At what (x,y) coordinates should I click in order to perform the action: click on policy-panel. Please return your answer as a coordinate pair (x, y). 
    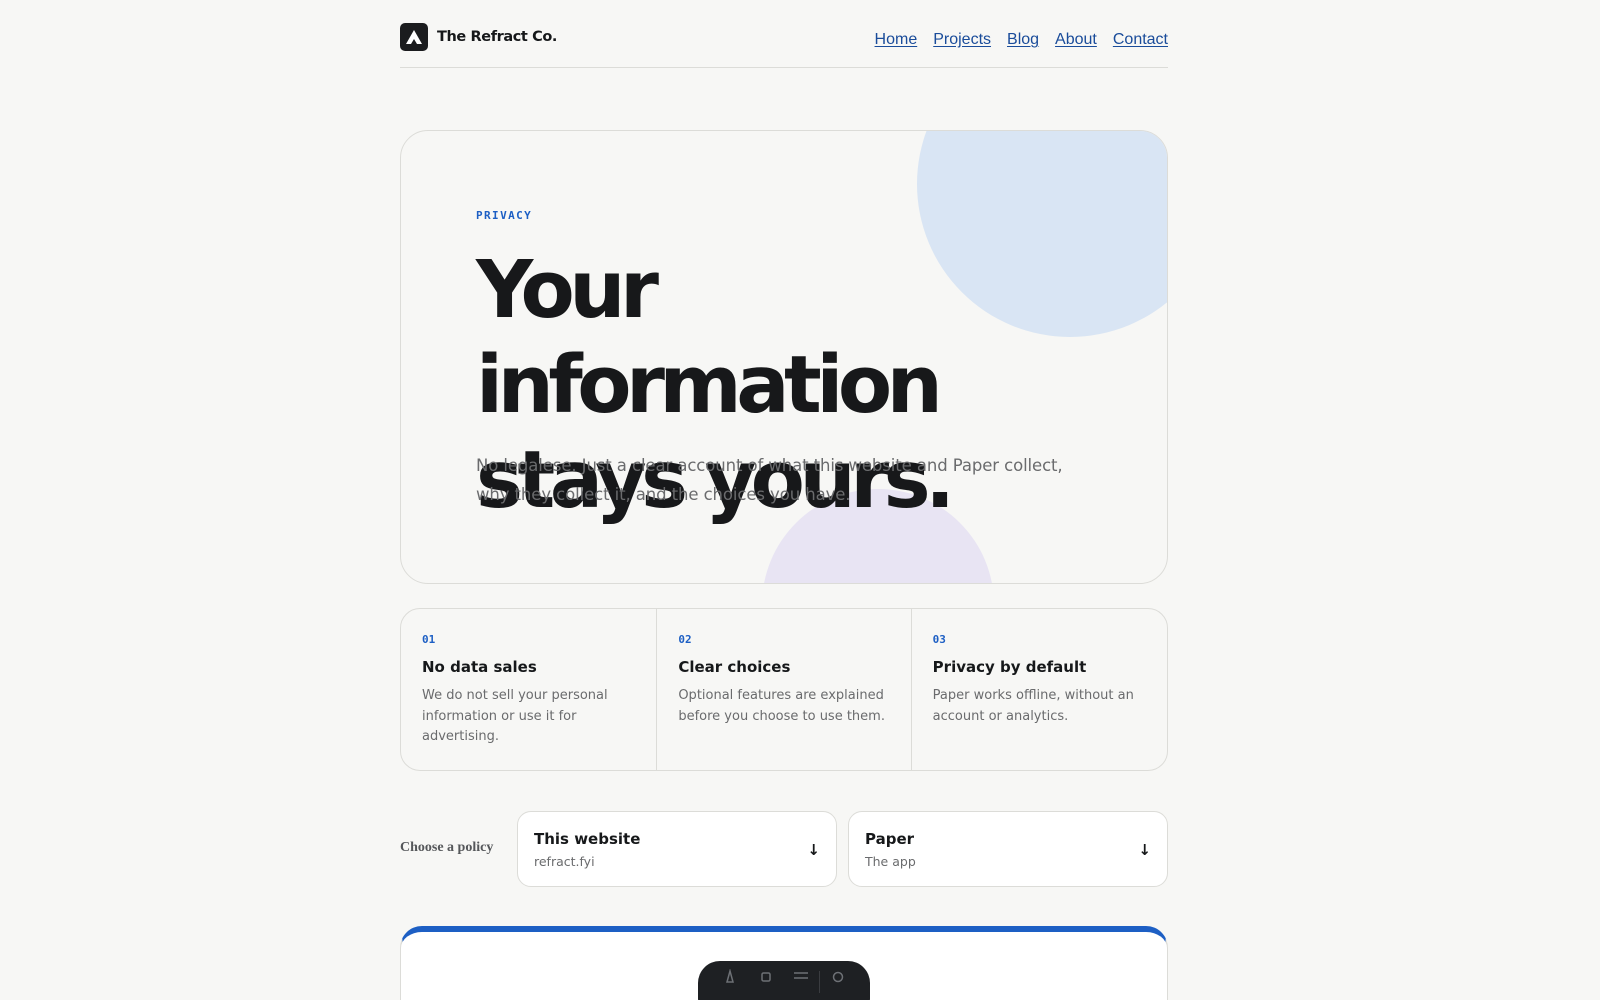
    Looking at the image, I should click on (784, 963).